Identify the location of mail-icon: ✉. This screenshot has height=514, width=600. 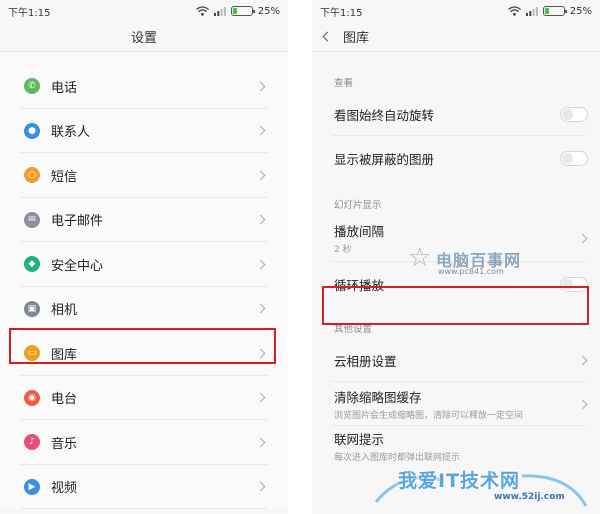
(32, 219).